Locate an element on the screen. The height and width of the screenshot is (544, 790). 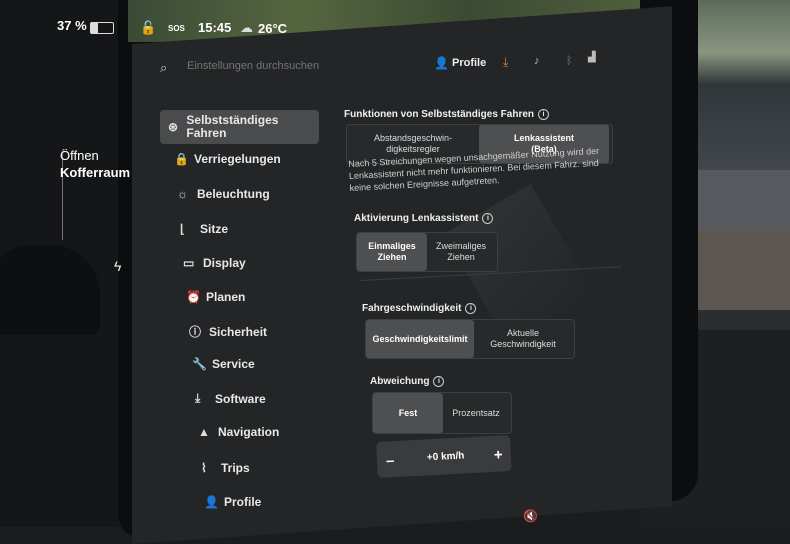
option-fixed: Fest is located at coordinates (408, 413).